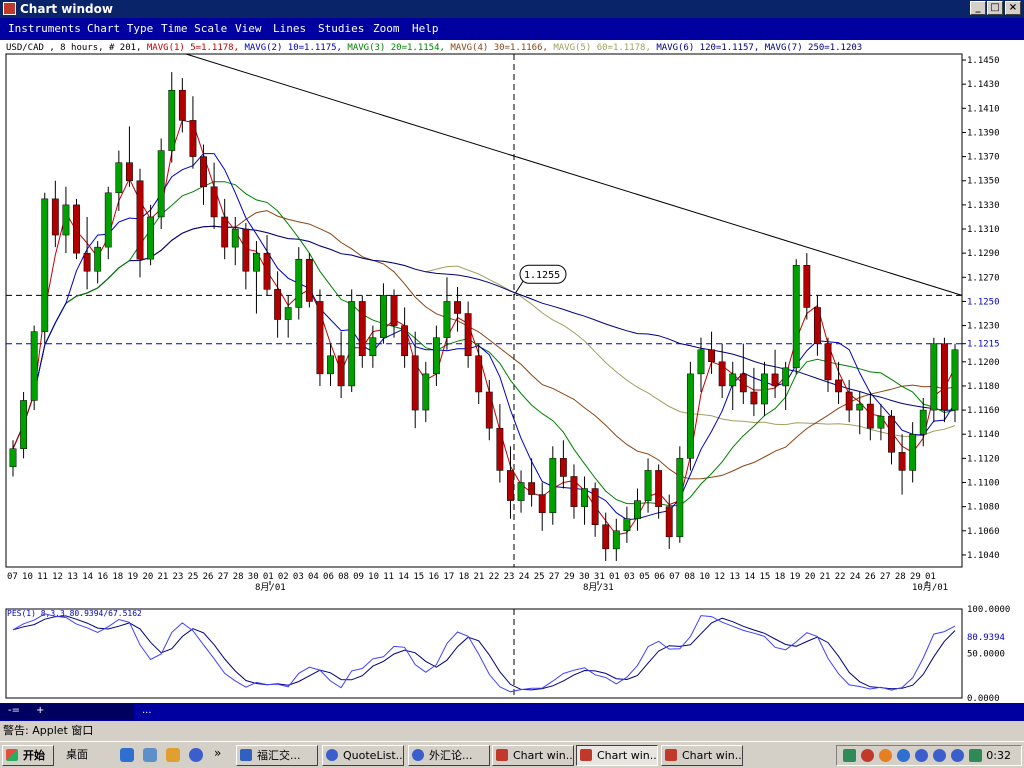  Describe the element at coordinates (248, 28) in the screenshot. I see `menu-view: View` at that location.